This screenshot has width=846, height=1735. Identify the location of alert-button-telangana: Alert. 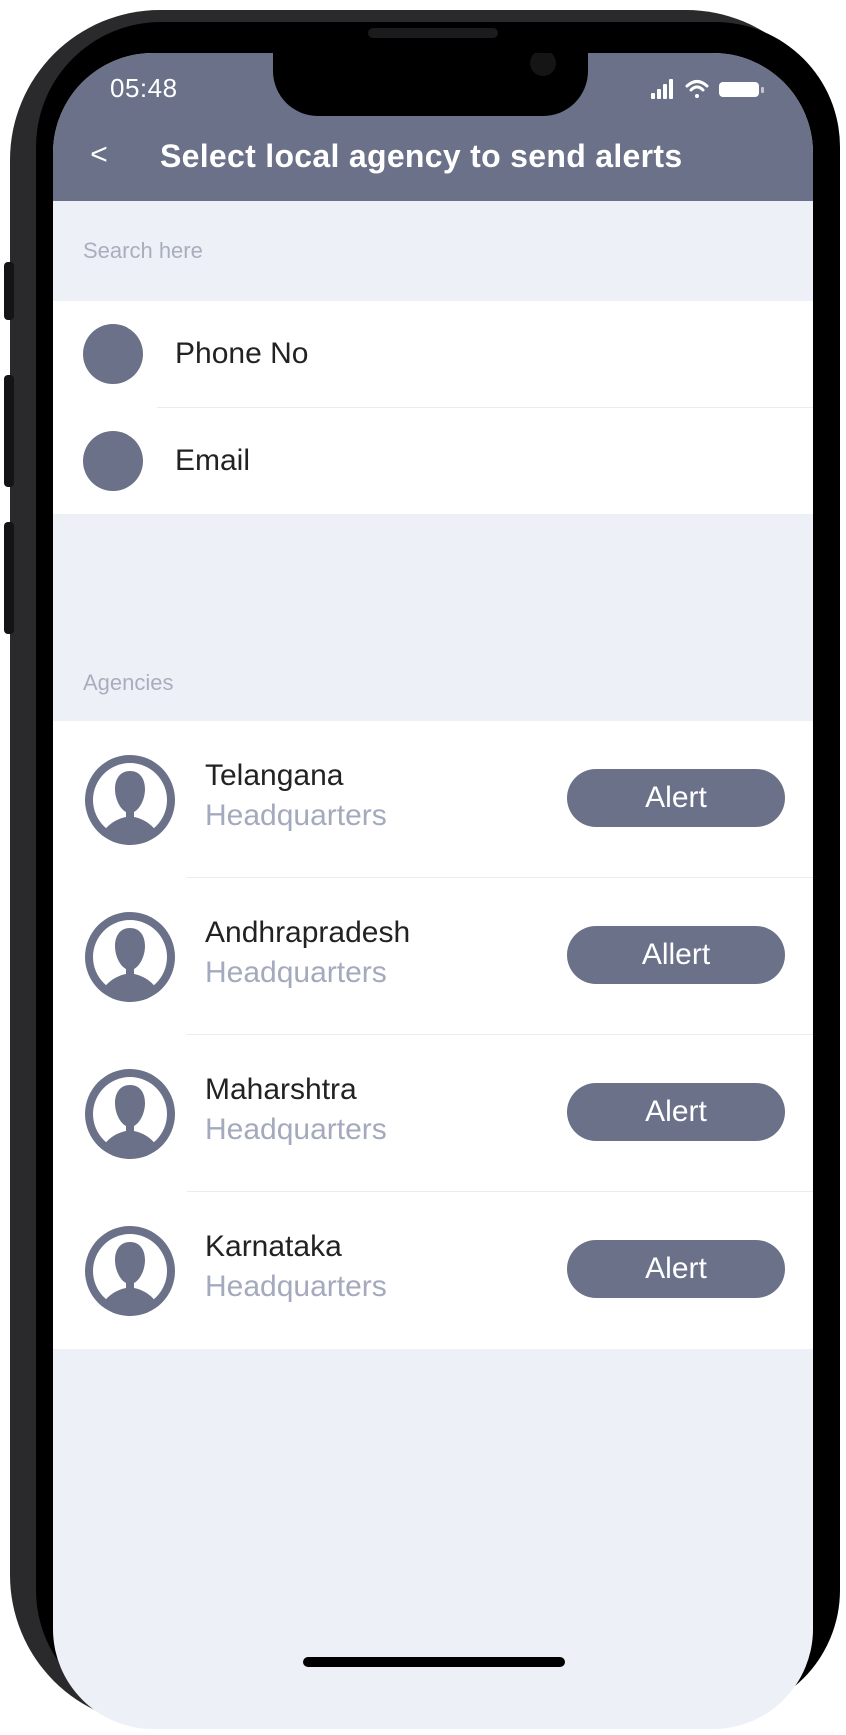
(676, 798).